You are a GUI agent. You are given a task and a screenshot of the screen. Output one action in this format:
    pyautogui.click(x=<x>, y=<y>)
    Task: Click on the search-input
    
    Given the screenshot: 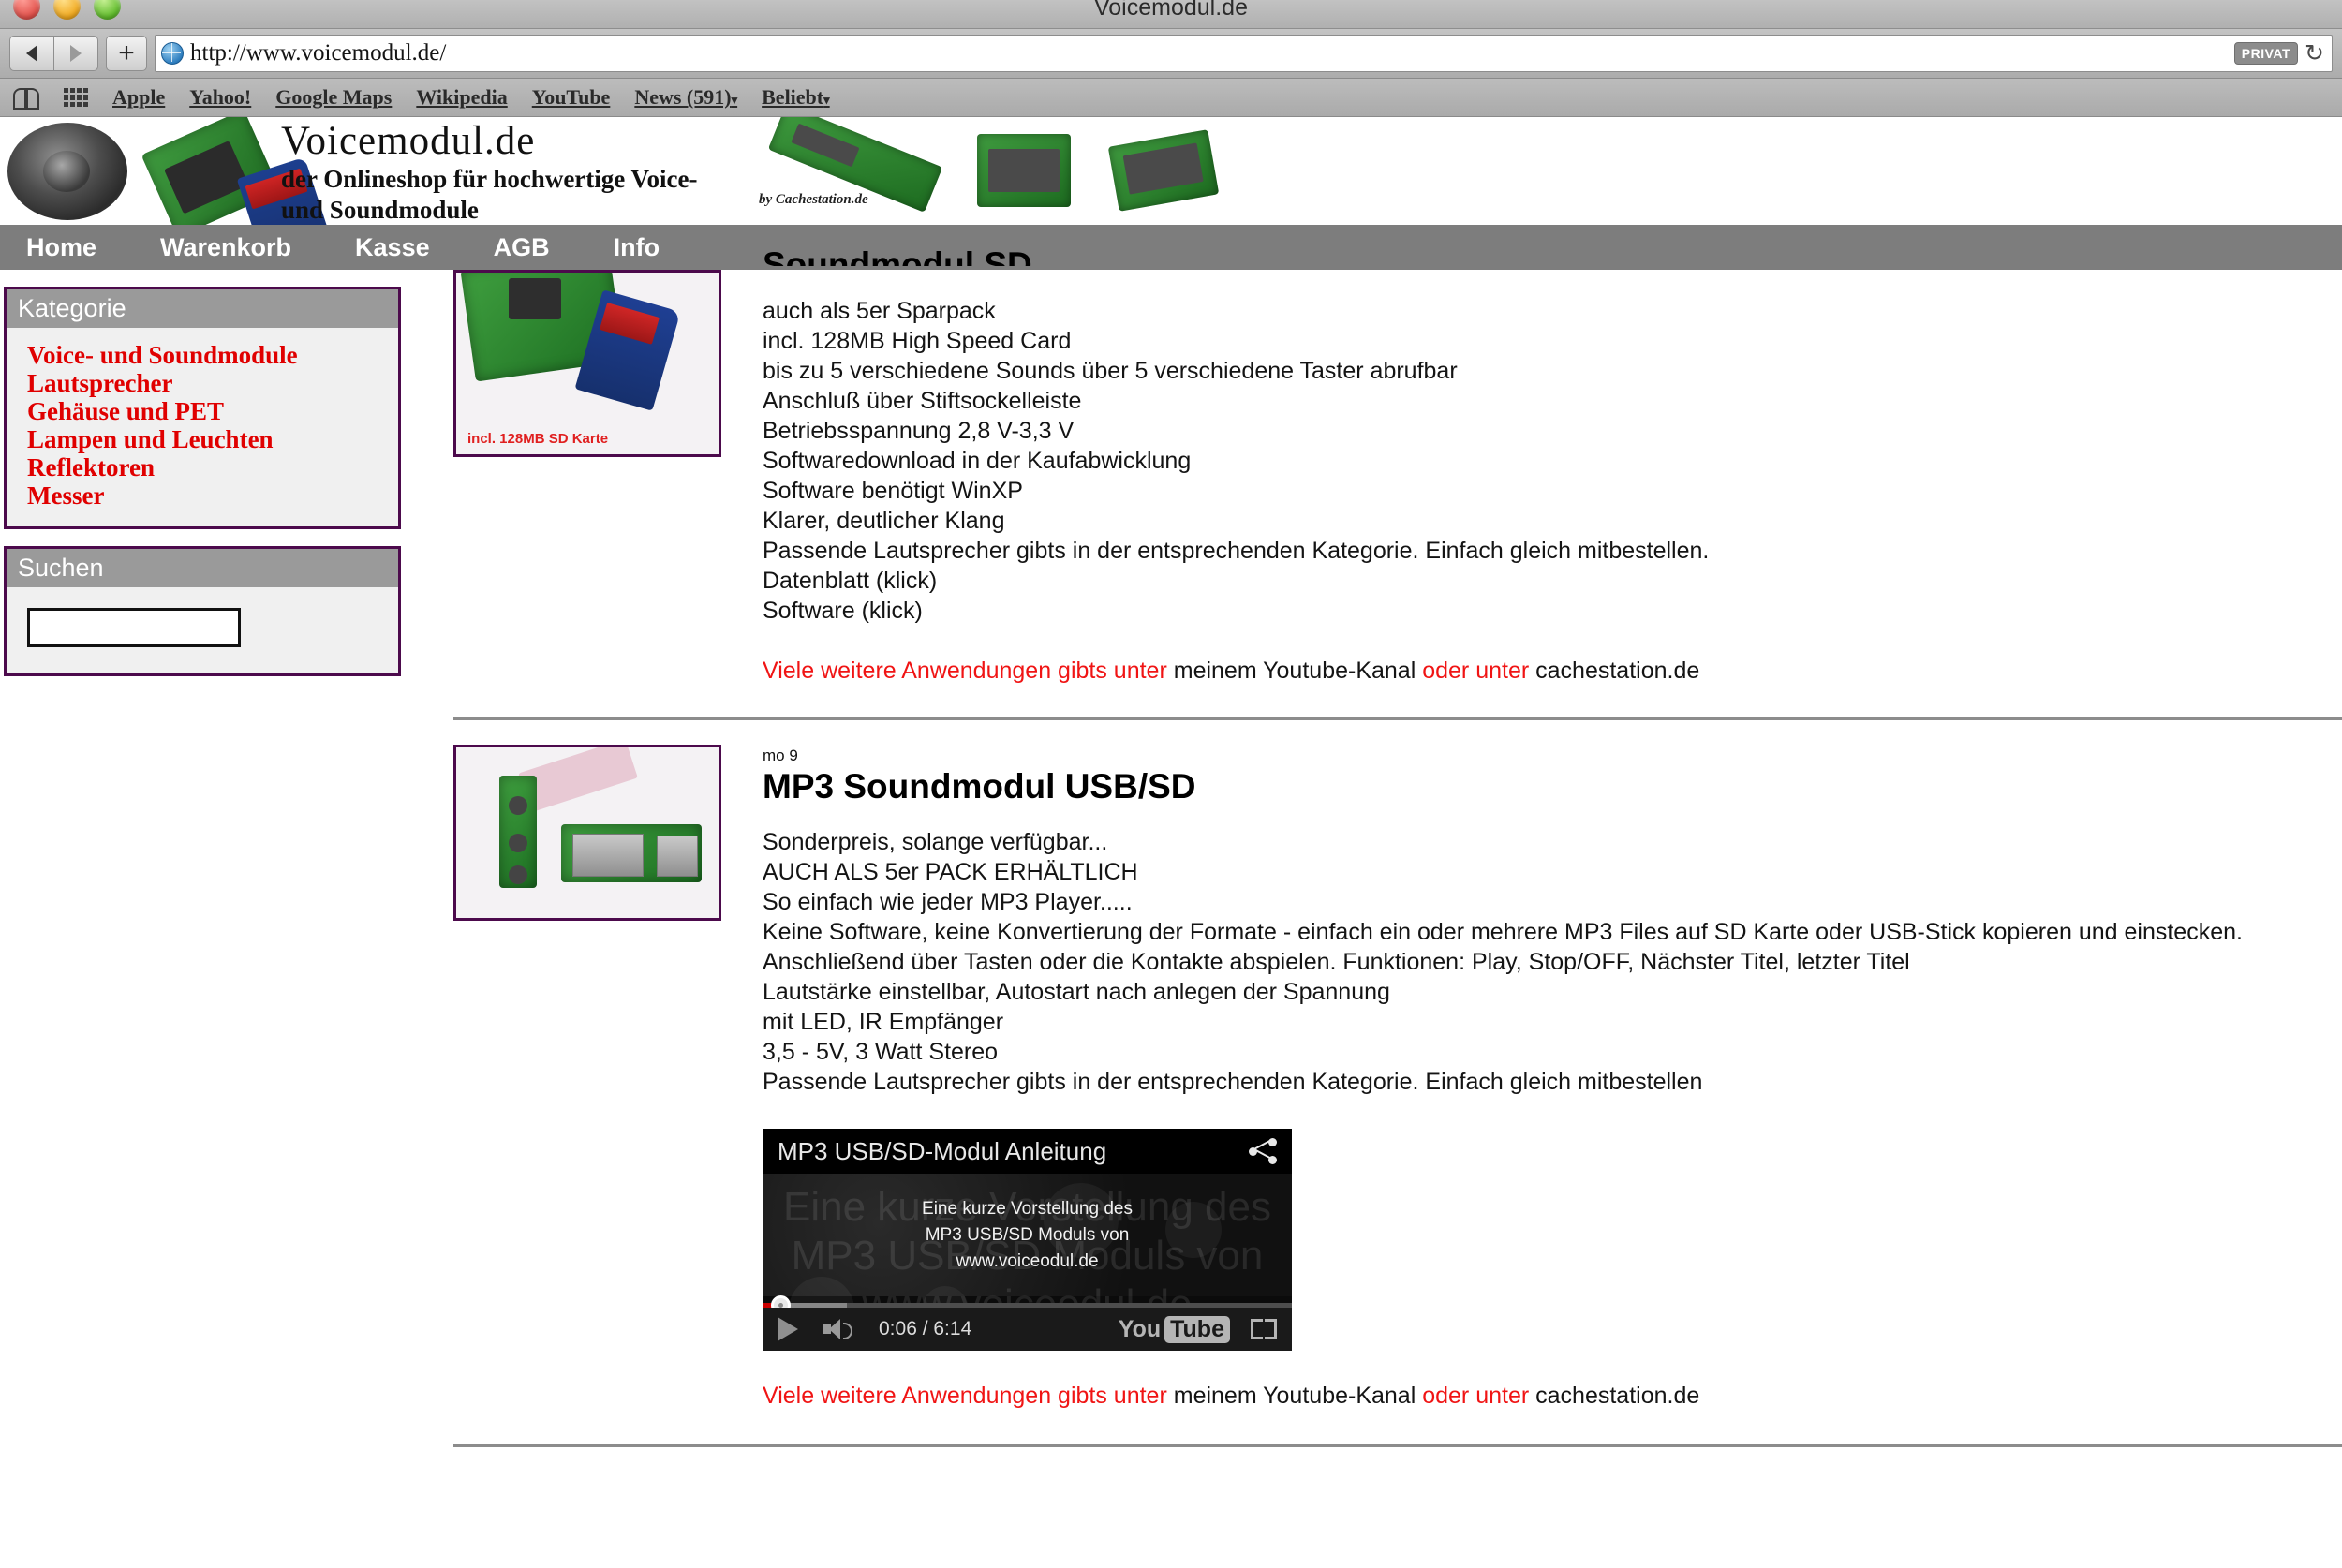 What is the action you would take?
    pyautogui.click(x=134, y=627)
    